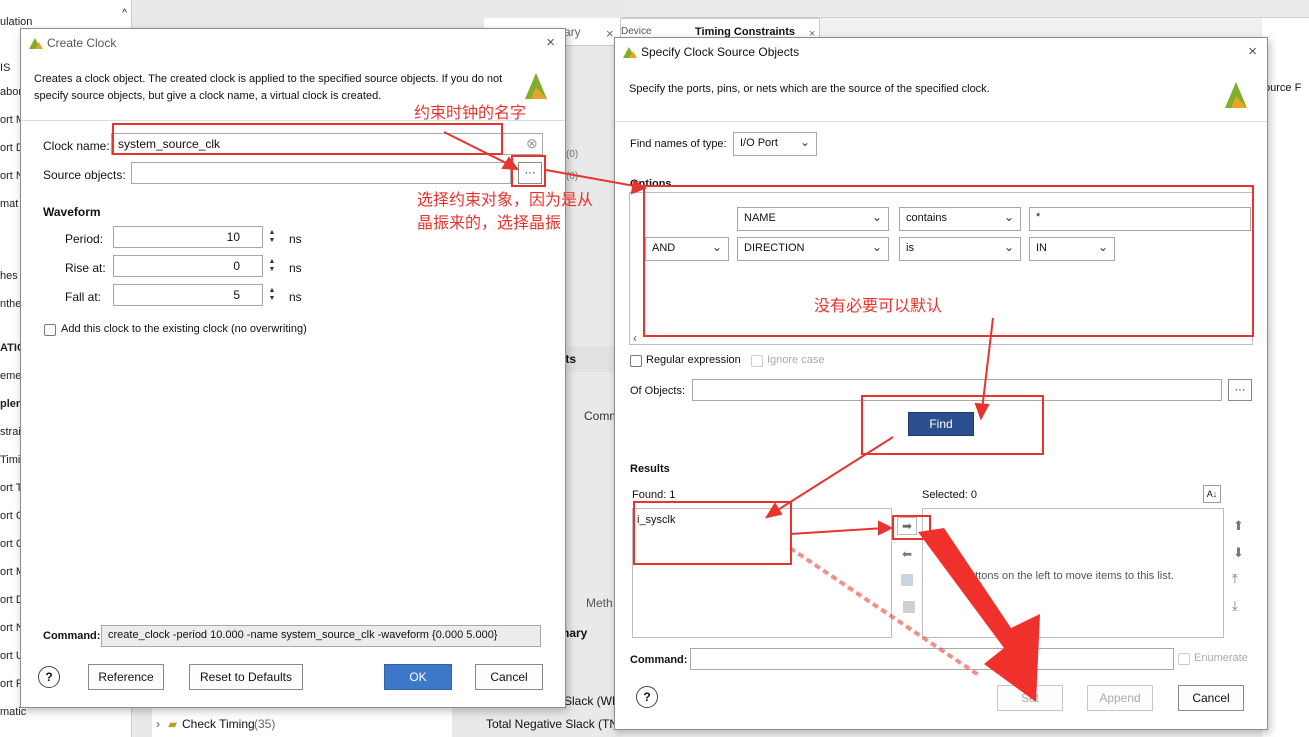  Describe the element at coordinates (321, 173) in the screenshot. I see `source-objects-input` at that location.